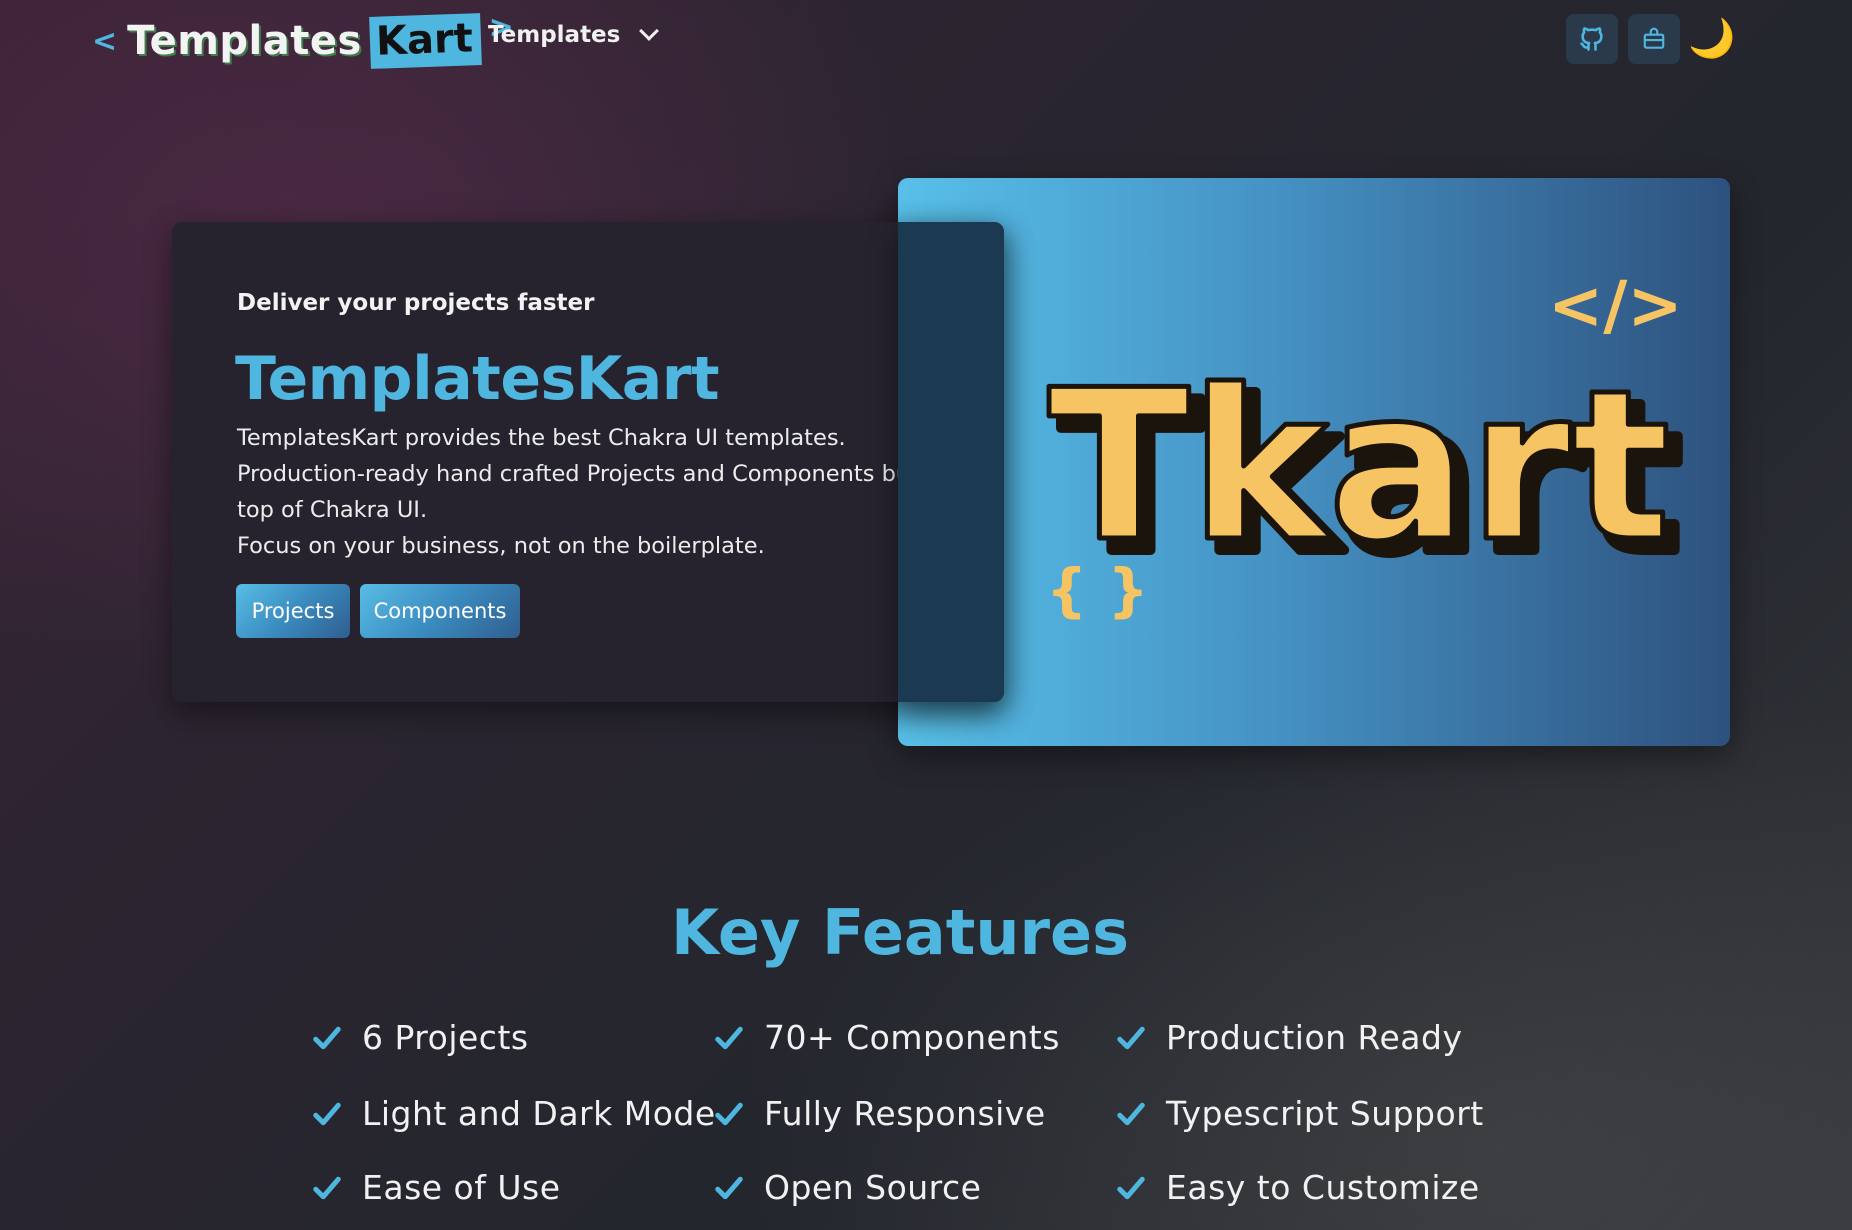  What do you see at coordinates (900, 932) in the screenshot?
I see `features-title: Key Features` at bounding box center [900, 932].